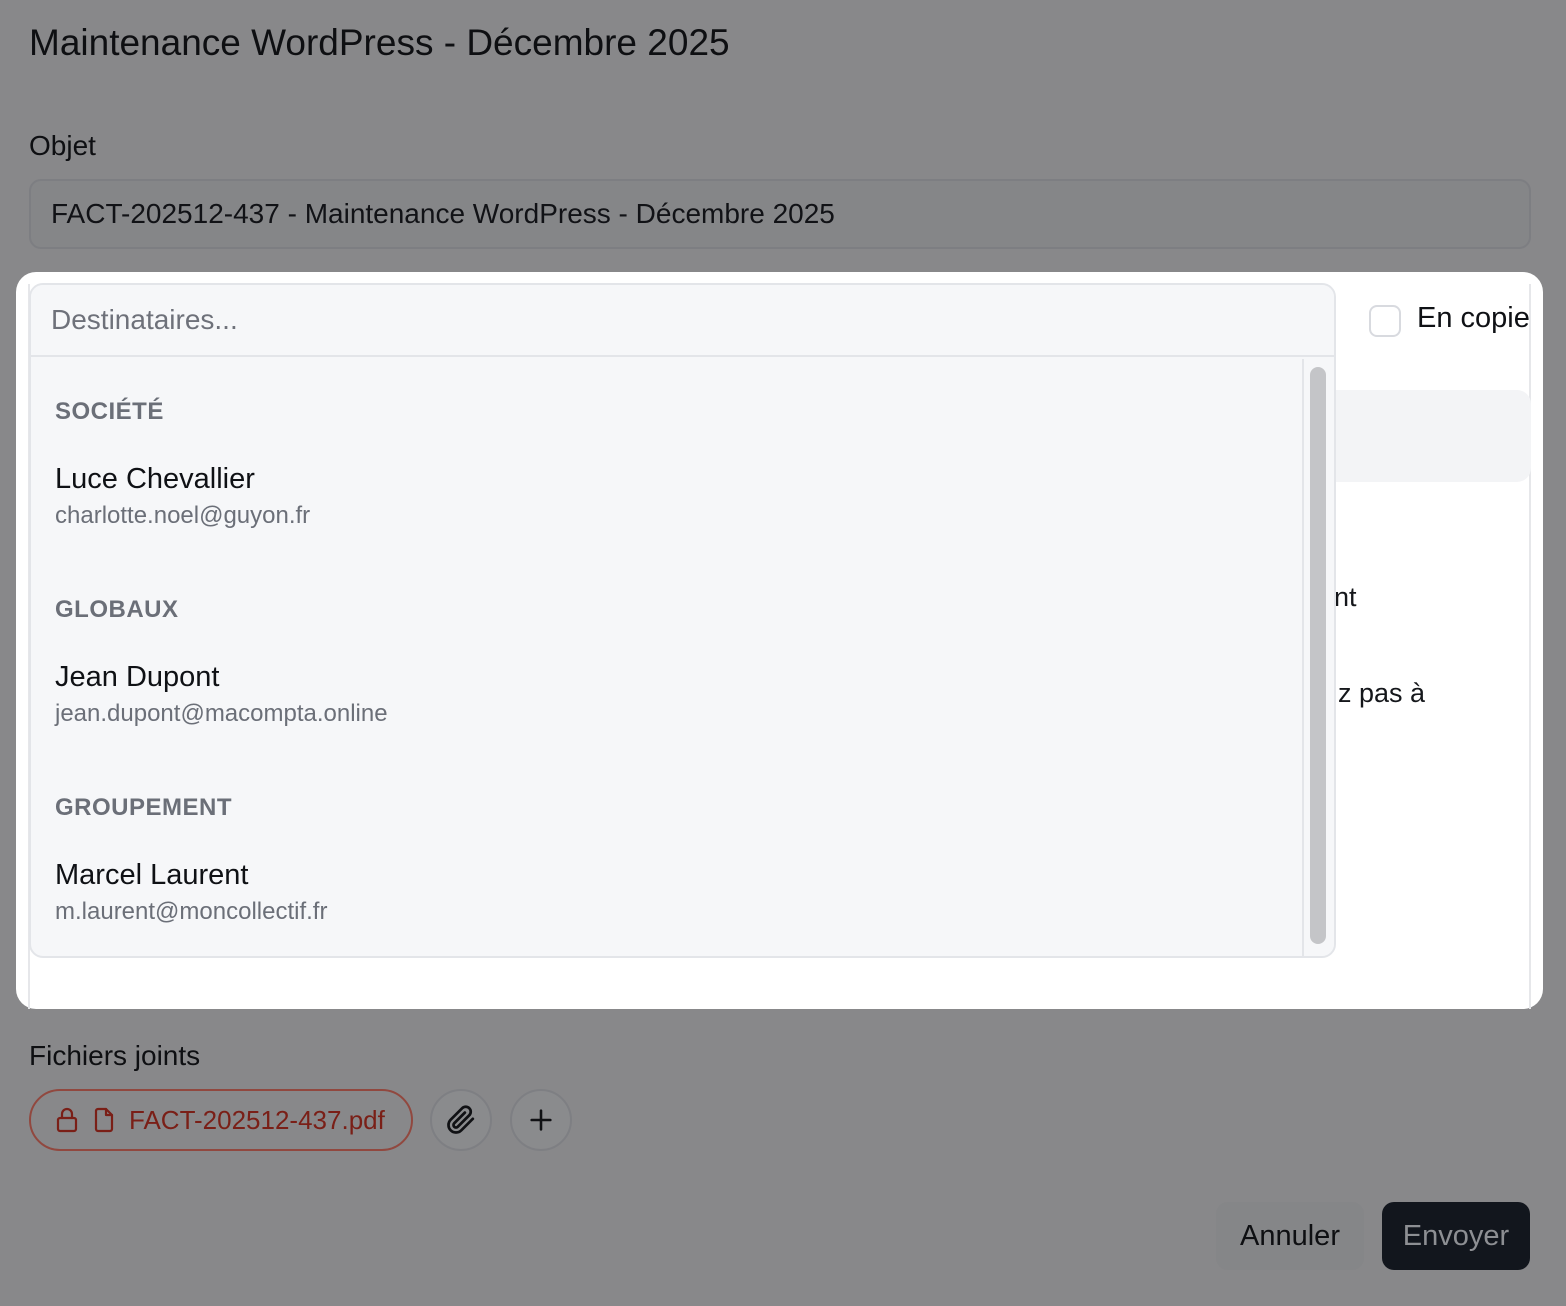  Describe the element at coordinates (183, 515) in the screenshot. I see `recipient-email: charlotte.noel@guyon.fr` at that location.